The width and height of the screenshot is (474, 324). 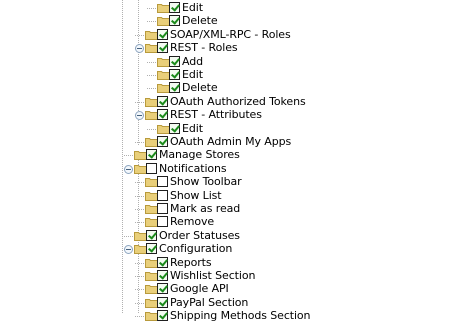 I want to click on tree-node-label: Shipping Methods Section, so click(x=240, y=315).